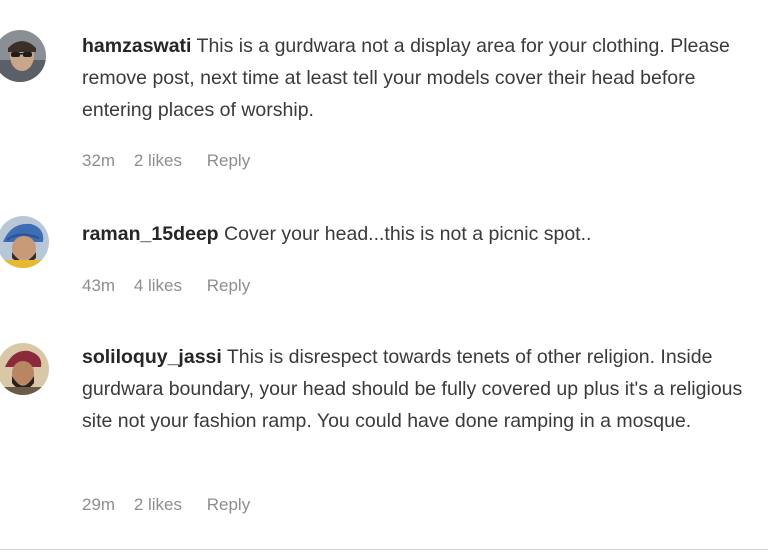 The image size is (768, 554). I want to click on comment-username: hamzaswati, so click(136, 46).